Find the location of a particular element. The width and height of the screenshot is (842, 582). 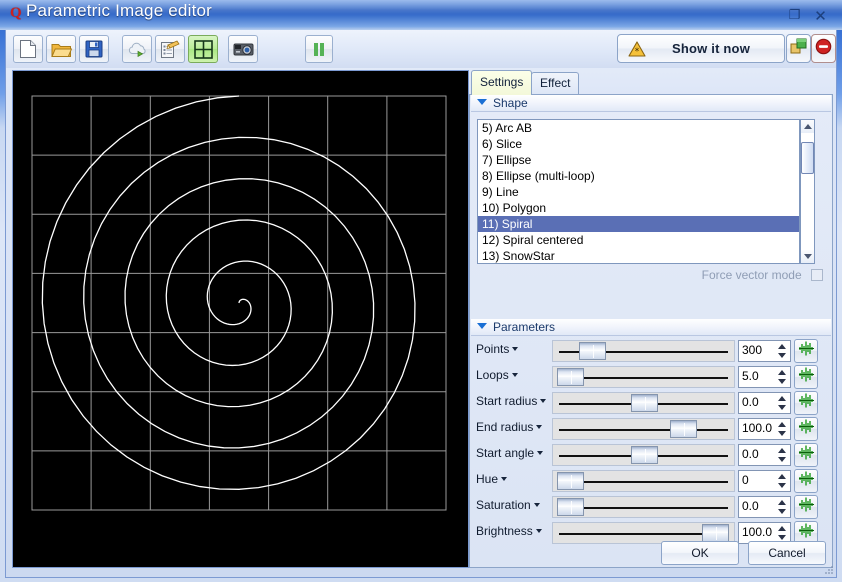

parameter-label: Hue is located at coordinates (512, 480).